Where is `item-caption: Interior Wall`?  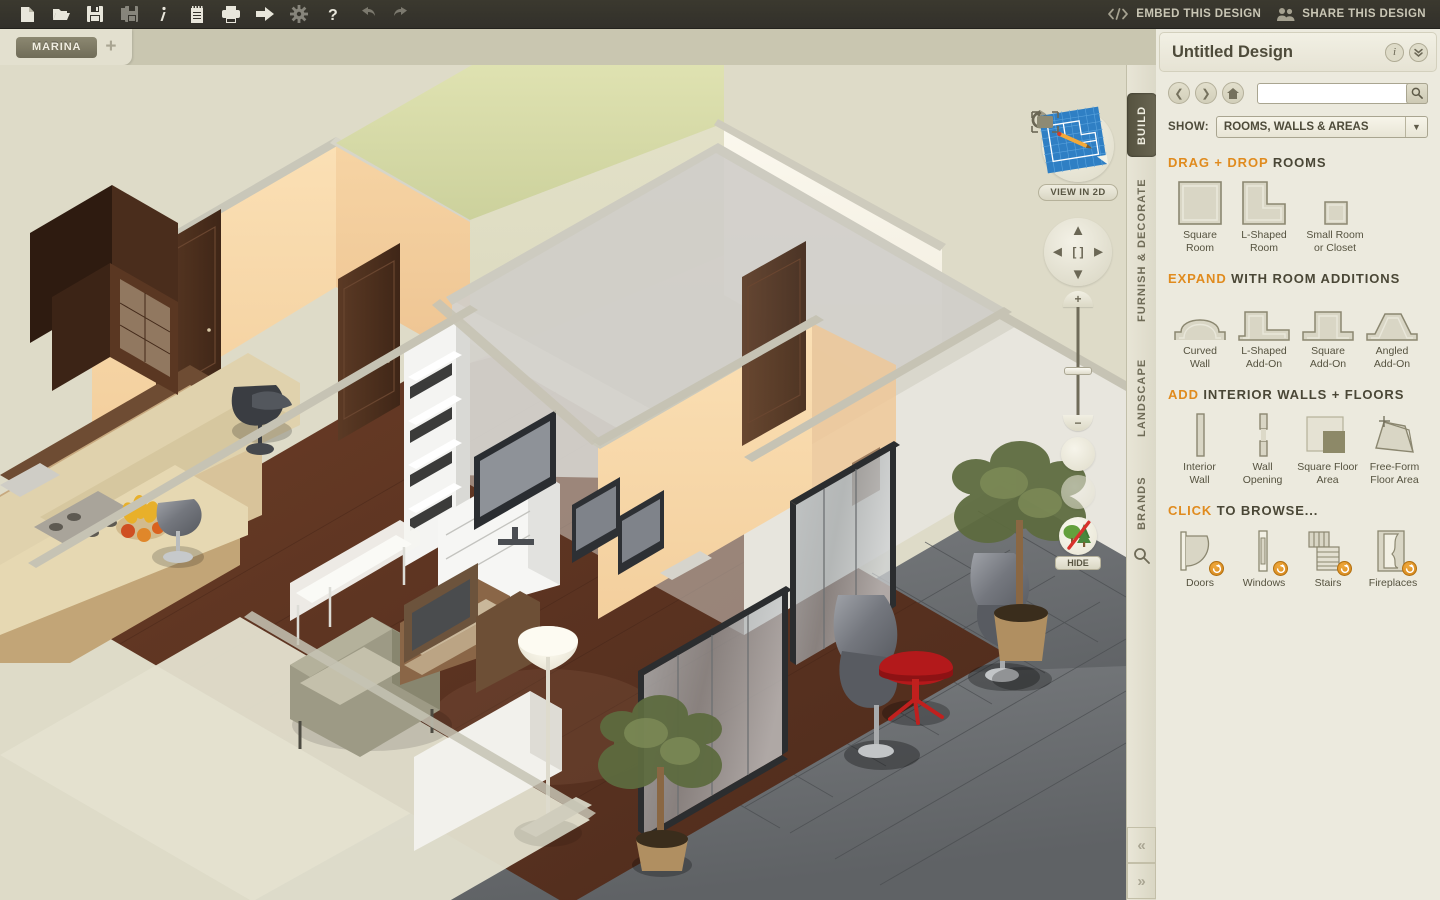
item-caption: Interior Wall is located at coordinates (1199, 473).